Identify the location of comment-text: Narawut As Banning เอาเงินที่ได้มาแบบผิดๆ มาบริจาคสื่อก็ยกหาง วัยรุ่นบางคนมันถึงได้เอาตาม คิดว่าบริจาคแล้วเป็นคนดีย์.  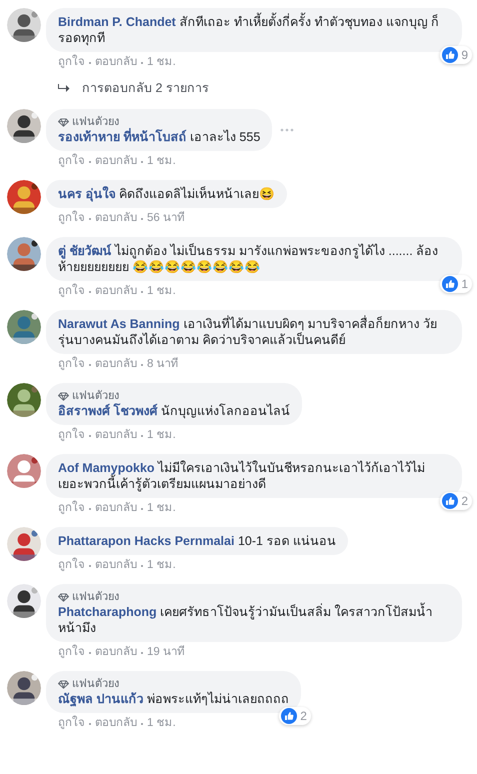
(248, 332).